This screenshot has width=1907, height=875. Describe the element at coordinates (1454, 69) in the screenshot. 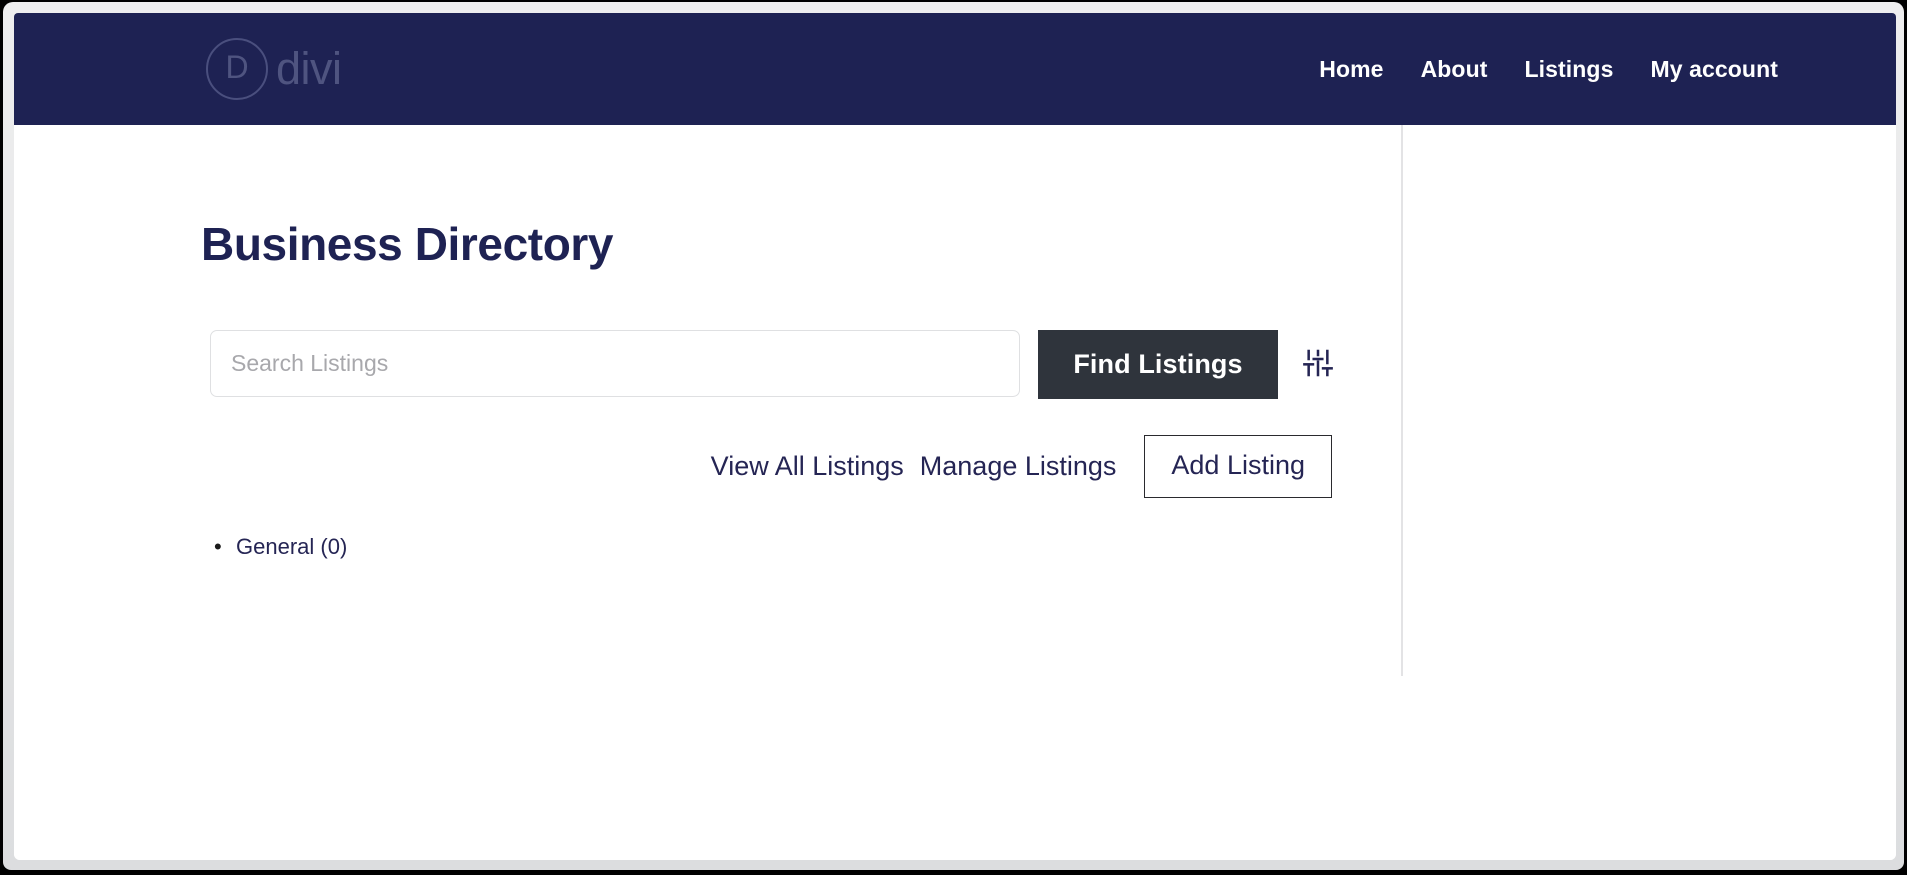

I see `nav-item-about: About` at that location.